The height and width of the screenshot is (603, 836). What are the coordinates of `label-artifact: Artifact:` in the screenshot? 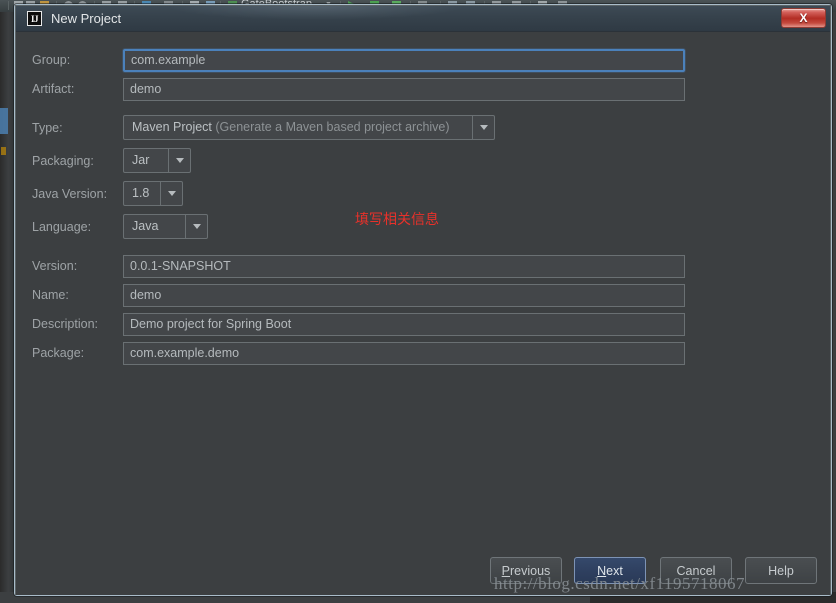 It's located at (53, 89).